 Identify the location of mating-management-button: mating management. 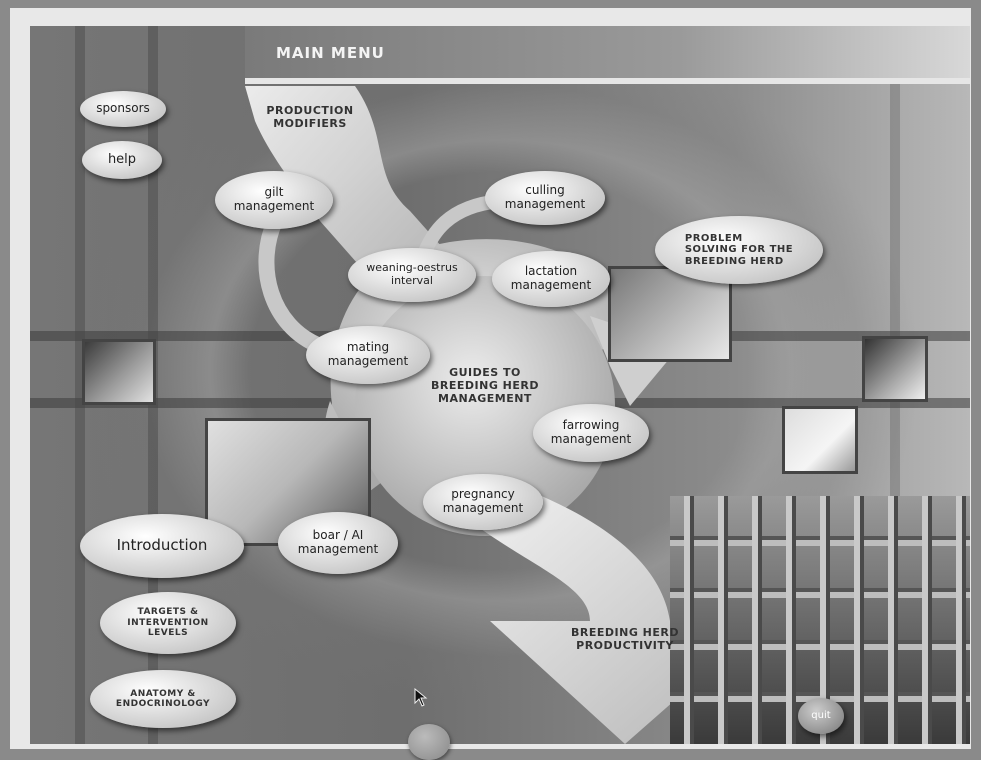
(368, 355).